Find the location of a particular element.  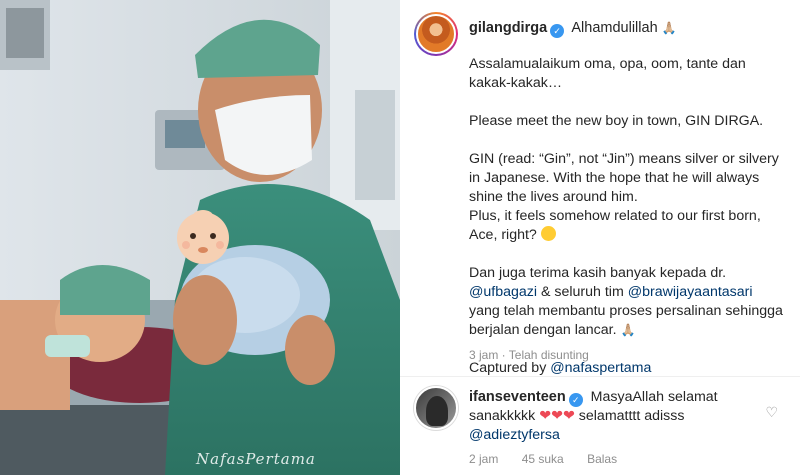

post-timestamp: 3 jam · Telah disunting is located at coordinates (529, 355).